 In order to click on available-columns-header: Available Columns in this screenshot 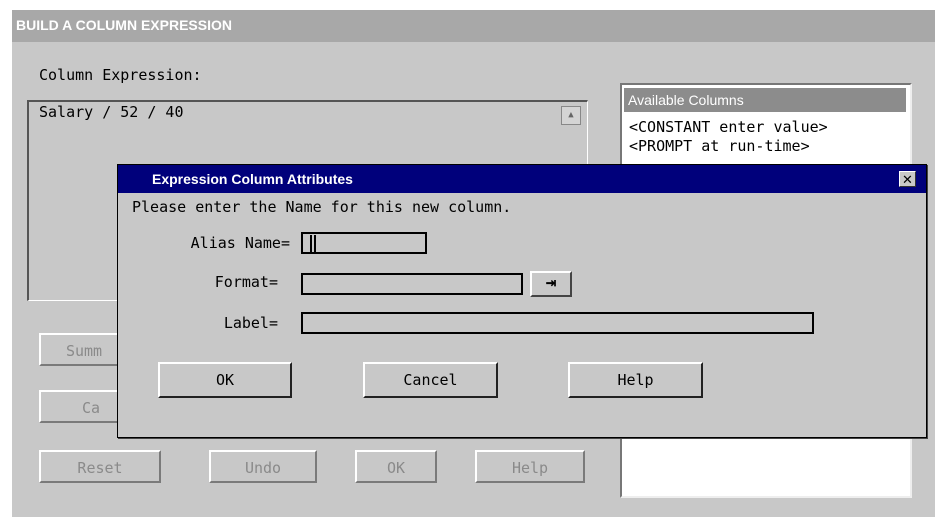, I will do `click(765, 100)`.